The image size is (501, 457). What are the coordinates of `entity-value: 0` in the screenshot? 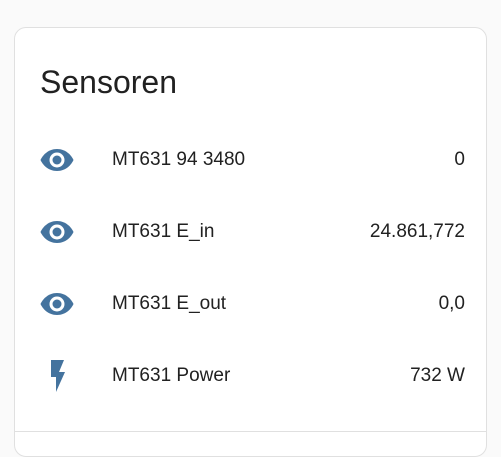 It's located at (459, 159).